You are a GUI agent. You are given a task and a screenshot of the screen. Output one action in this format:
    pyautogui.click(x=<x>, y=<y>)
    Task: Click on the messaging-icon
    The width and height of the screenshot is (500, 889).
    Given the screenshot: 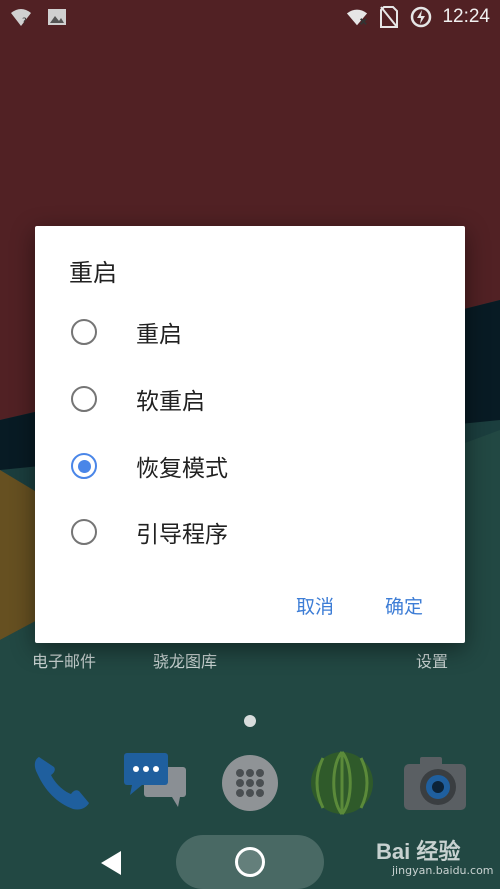 What is the action you would take?
    pyautogui.click(x=155, y=783)
    